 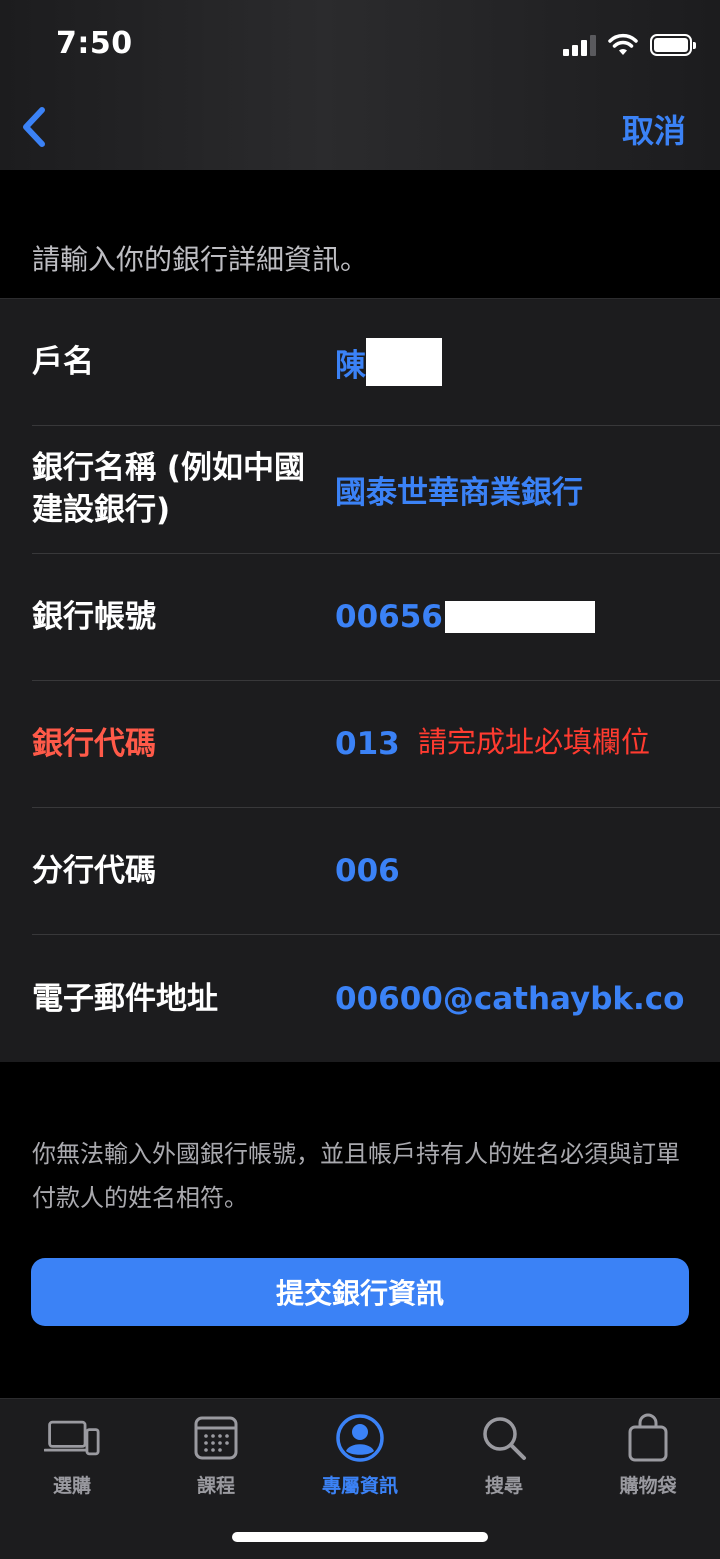 What do you see at coordinates (216, 1438) in the screenshot?
I see `calendar-grid-icon` at bounding box center [216, 1438].